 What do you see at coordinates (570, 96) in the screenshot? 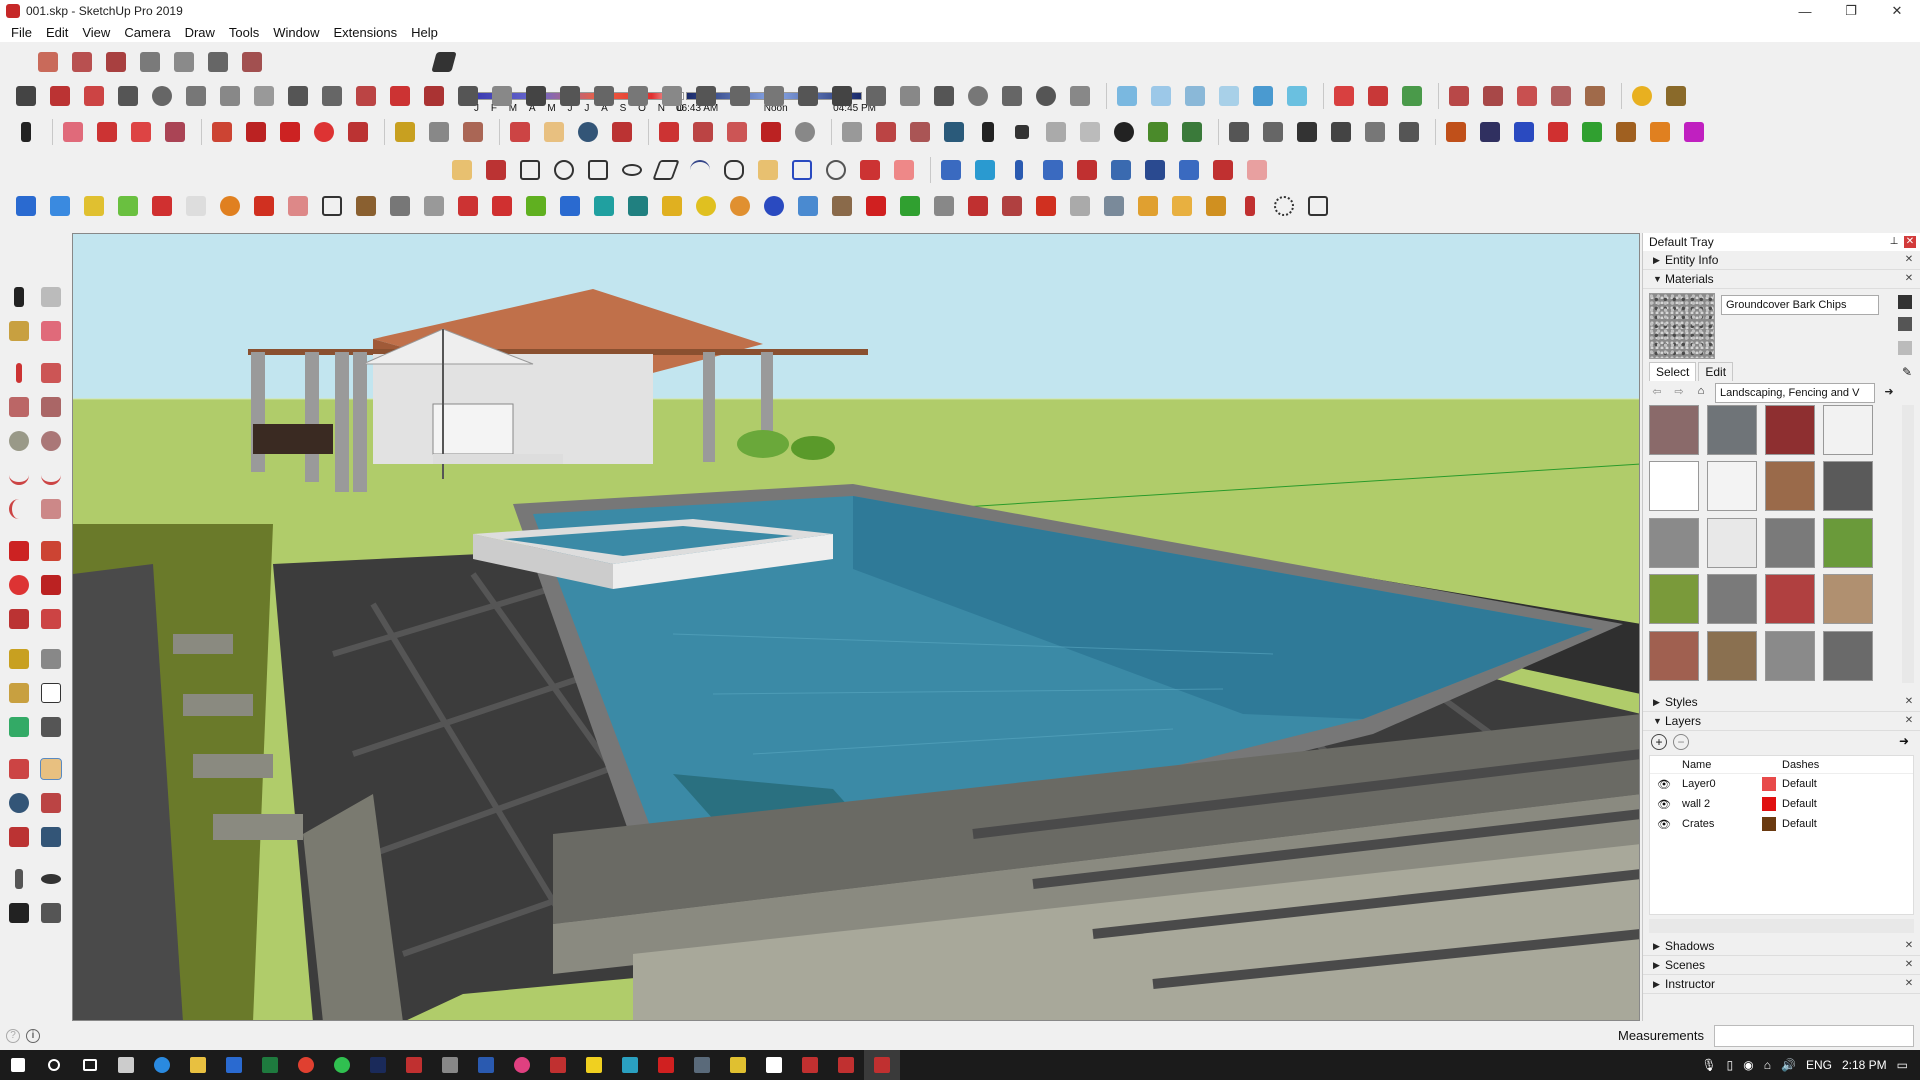
I see `fence-icon` at bounding box center [570, 96].